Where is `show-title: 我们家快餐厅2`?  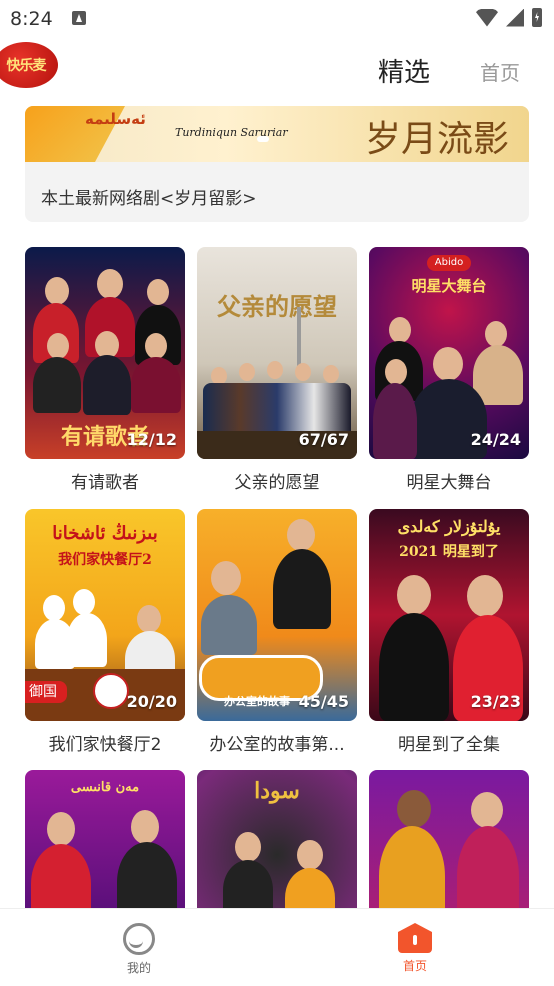 show-title: 我们家快餐厅2 is located at coordinates (105, 745).